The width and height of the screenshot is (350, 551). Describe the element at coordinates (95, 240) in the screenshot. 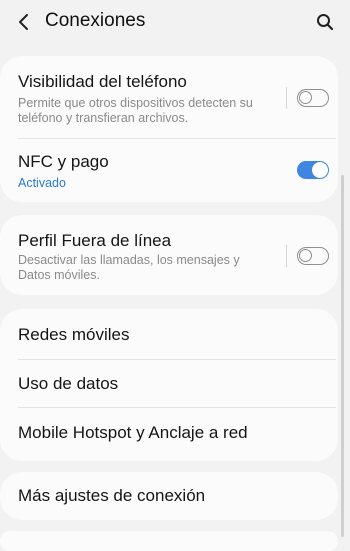

I see `setting-title: Perfil Fuera de línea` at that location.